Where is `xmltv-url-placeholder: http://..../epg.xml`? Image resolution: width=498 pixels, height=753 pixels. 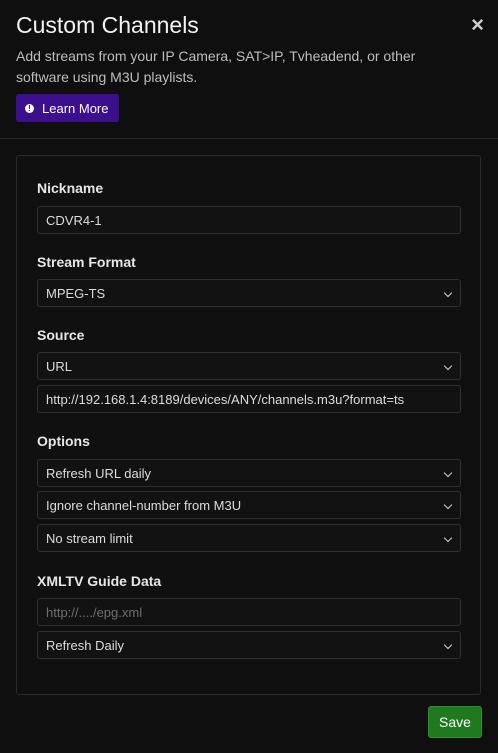
xmltv-url-placeholder: http://..../epg.xml is located at coordinates (94, 612).